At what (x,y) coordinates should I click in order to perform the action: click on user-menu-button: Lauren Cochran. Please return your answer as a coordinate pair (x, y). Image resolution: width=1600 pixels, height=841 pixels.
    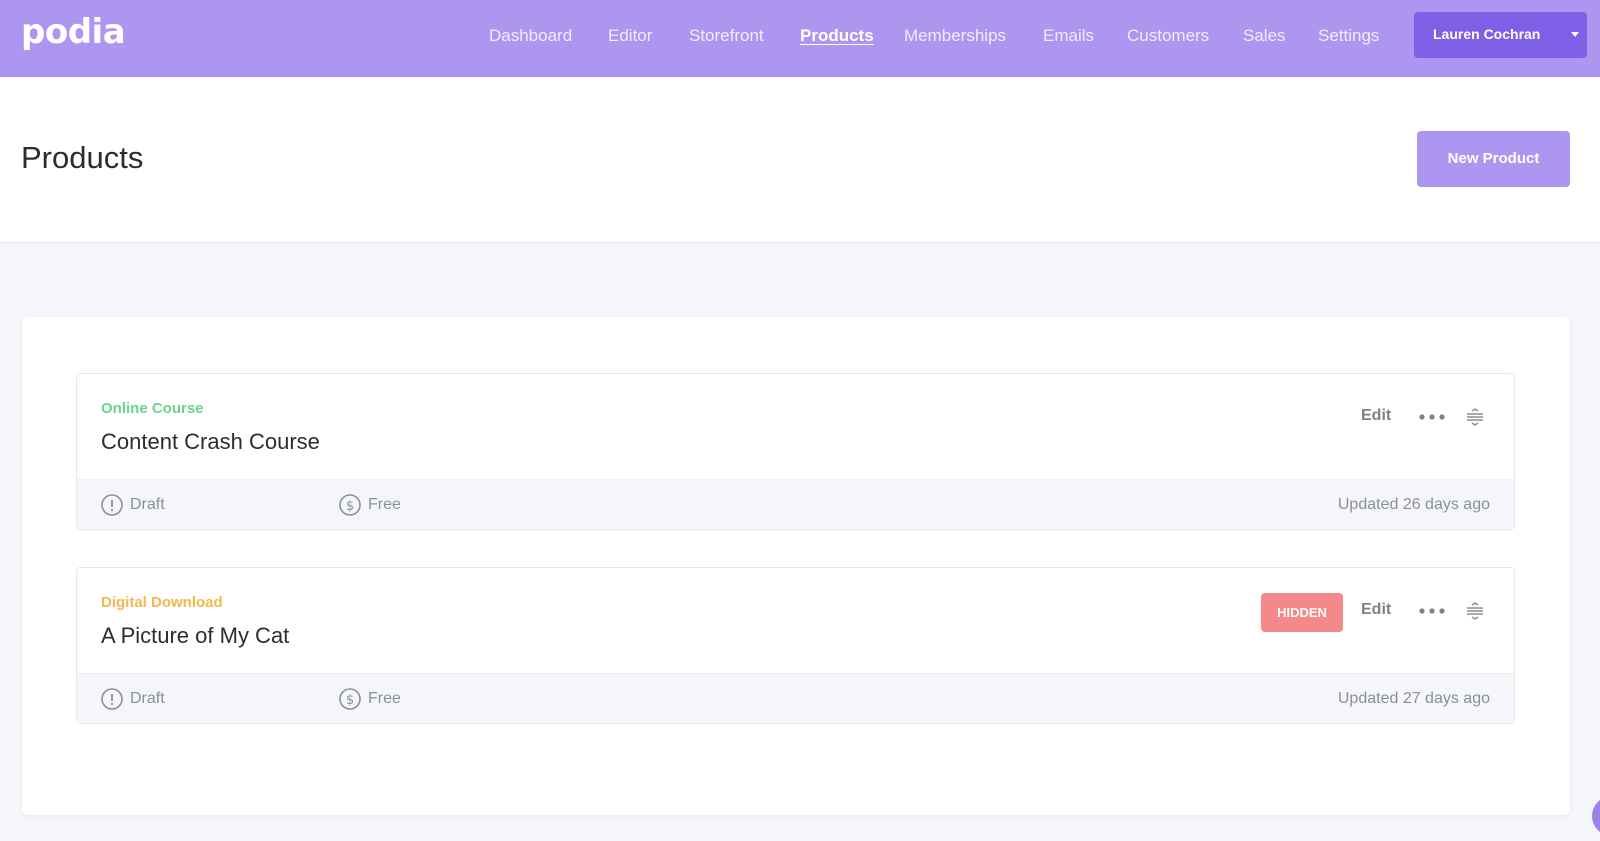
    Looking at the image, I should click on (1500, 35).